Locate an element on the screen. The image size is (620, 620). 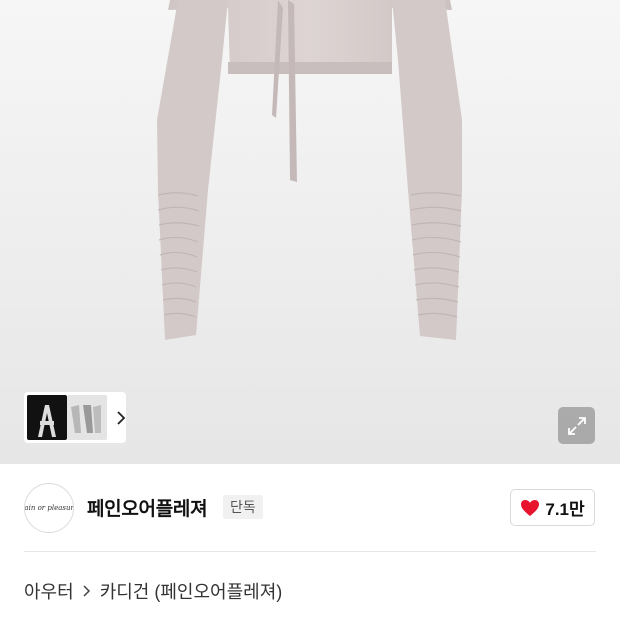
expand-button is located at coordinates (576, 425).